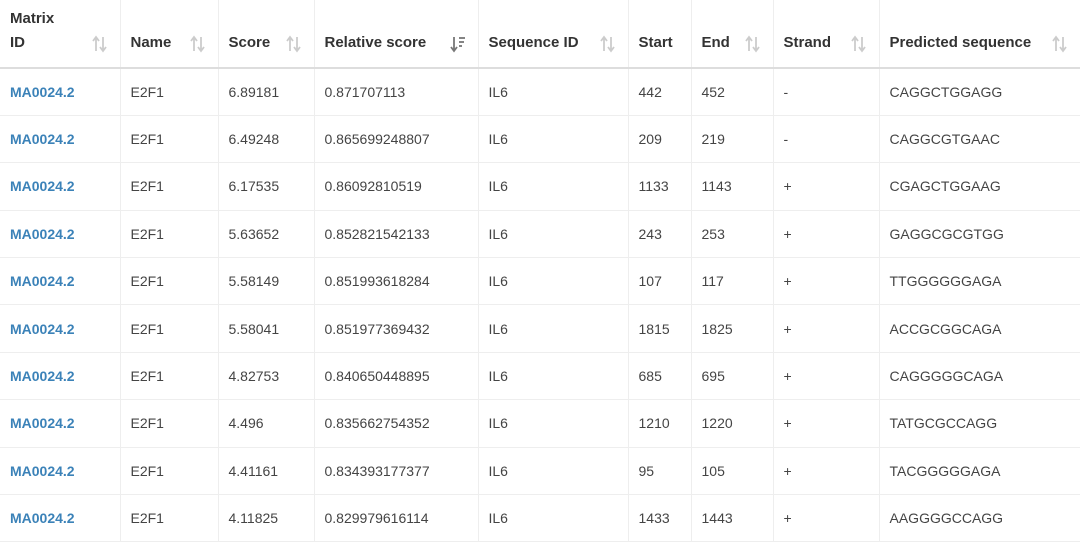 This screenshot has height=542, width=1080. Describe the element at coordinates (376, 518) in the screenshot. I see `cell-value: 0.829979616114` at that location.